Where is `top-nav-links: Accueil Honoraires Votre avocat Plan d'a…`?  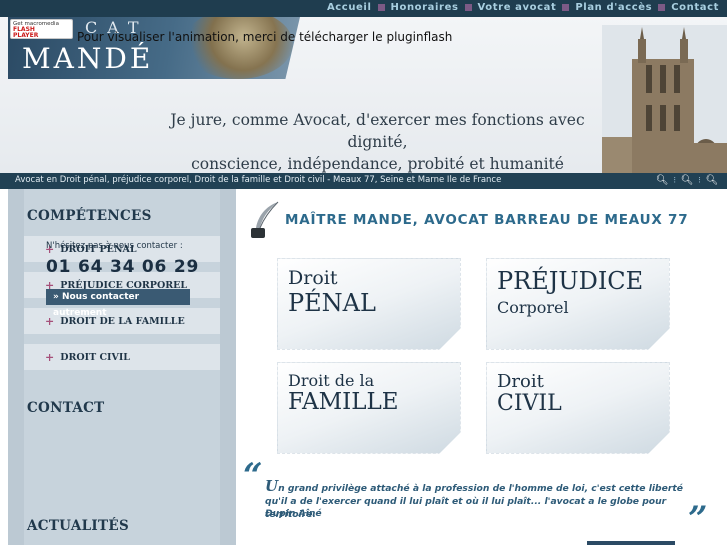
top-nav-links: Accueil Honoraires Votre avocat Plan d'a… is located at coordinates (523, 7).